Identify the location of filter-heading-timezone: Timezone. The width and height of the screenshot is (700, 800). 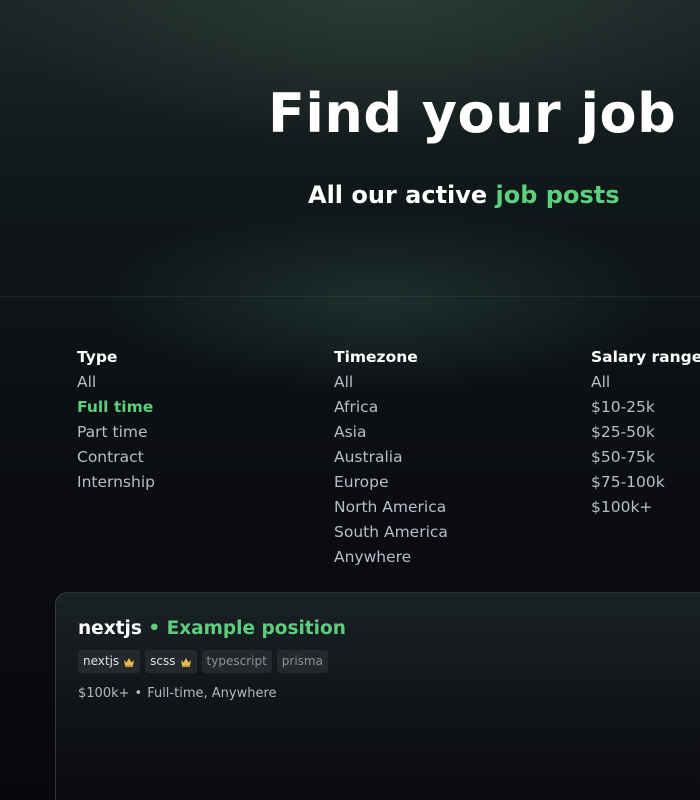
(376, 357).